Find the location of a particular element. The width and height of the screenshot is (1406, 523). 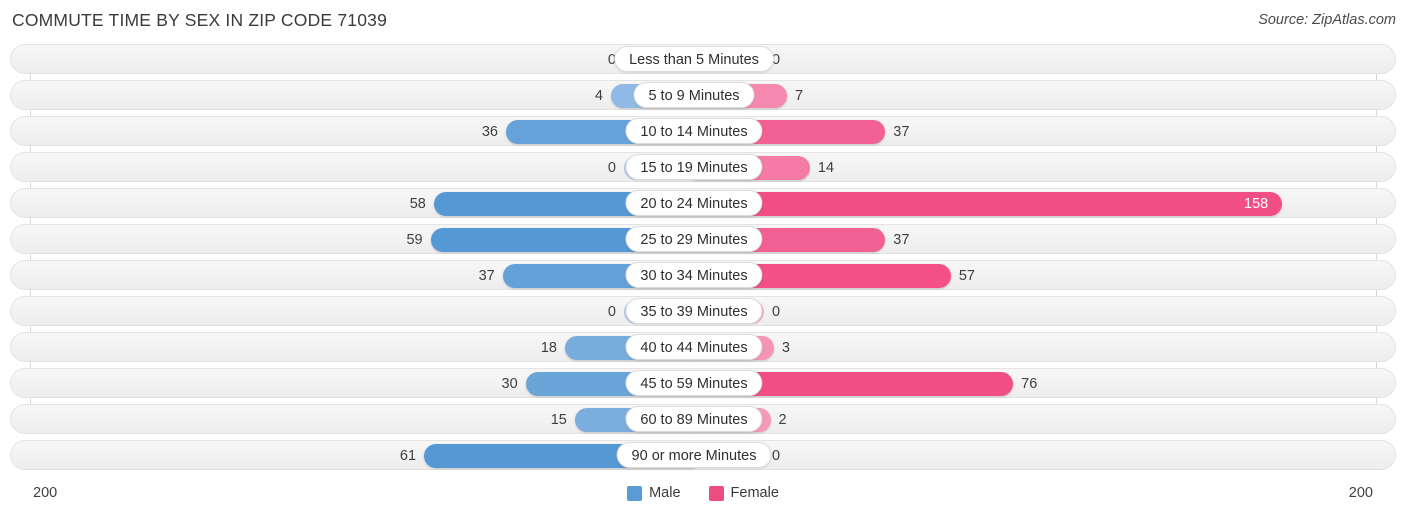

row-bars: 59 37 25 to 29 Minutes is located at coordinates (703, 239).